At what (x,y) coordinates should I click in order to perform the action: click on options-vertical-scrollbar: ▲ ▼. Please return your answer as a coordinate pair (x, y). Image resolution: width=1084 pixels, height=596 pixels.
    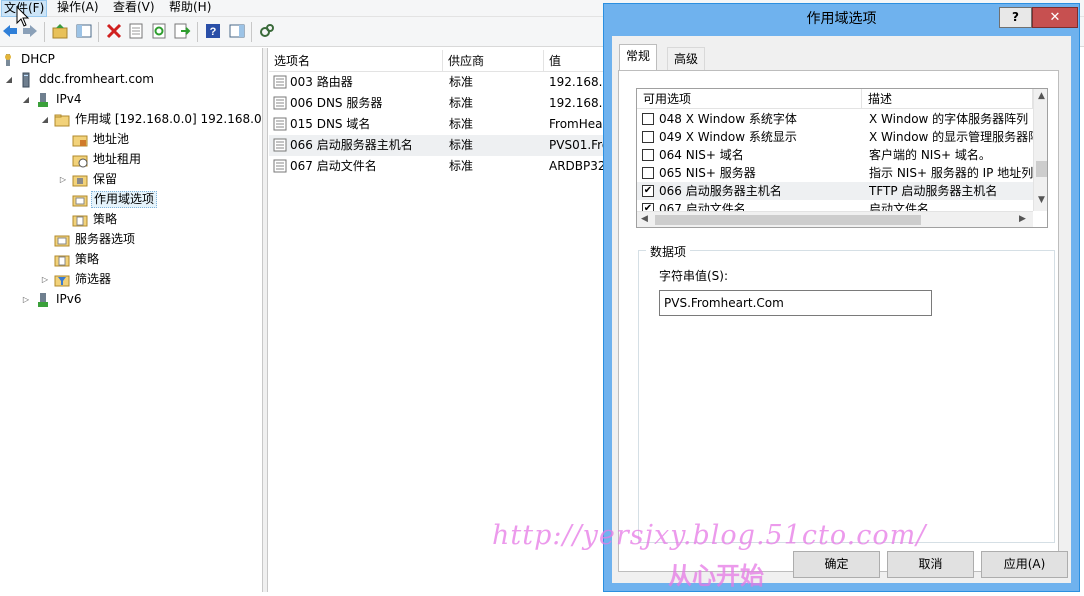
    Looking at the image, I should click on (1040, 150).